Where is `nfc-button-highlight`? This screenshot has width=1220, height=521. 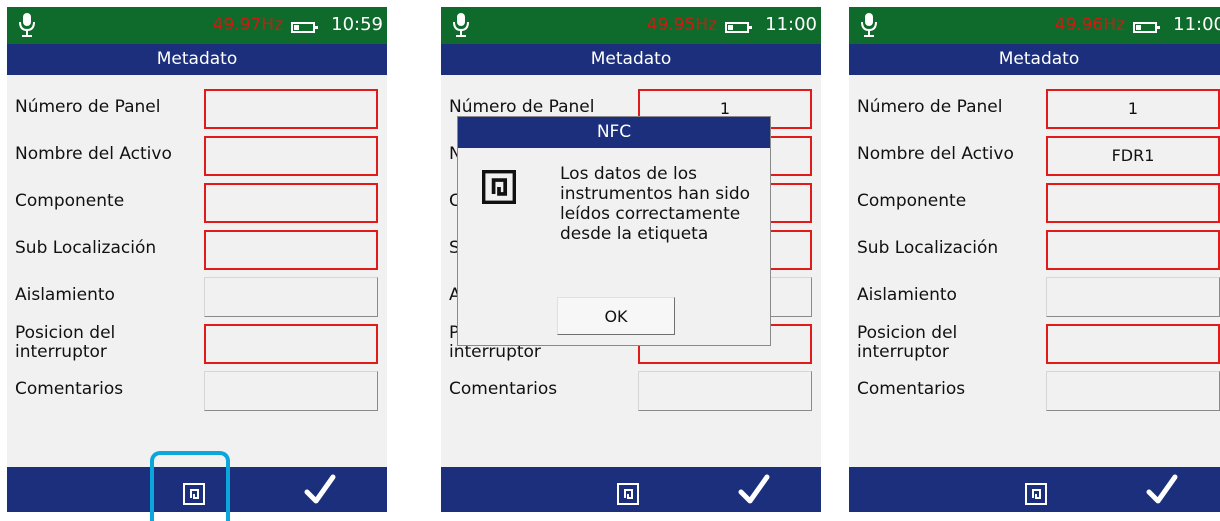
nfc-button-highlight is located at coordinates (190, 486).